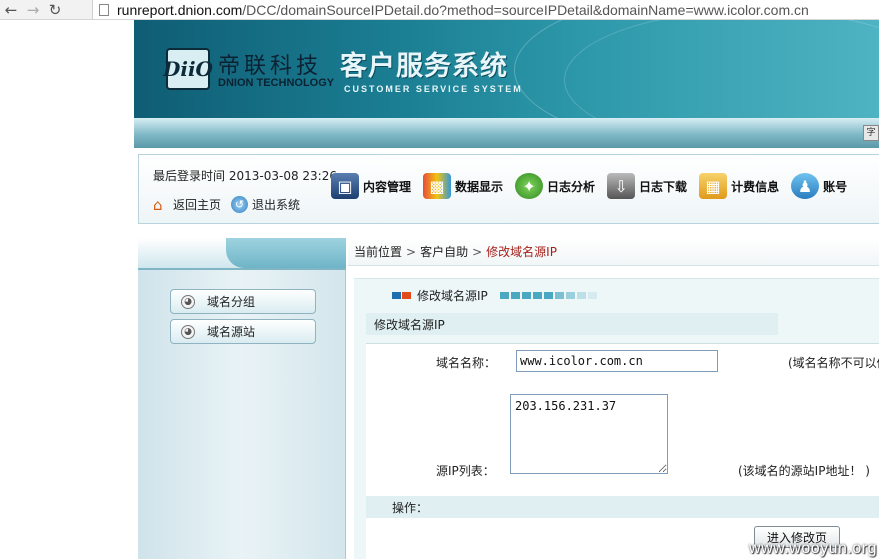  What do you see at coordinates (229, 204) in the screenshot?
I see `quick-links: ⌂ 返回主页 ↺ 退出系统` at bounding box center [229, 204].